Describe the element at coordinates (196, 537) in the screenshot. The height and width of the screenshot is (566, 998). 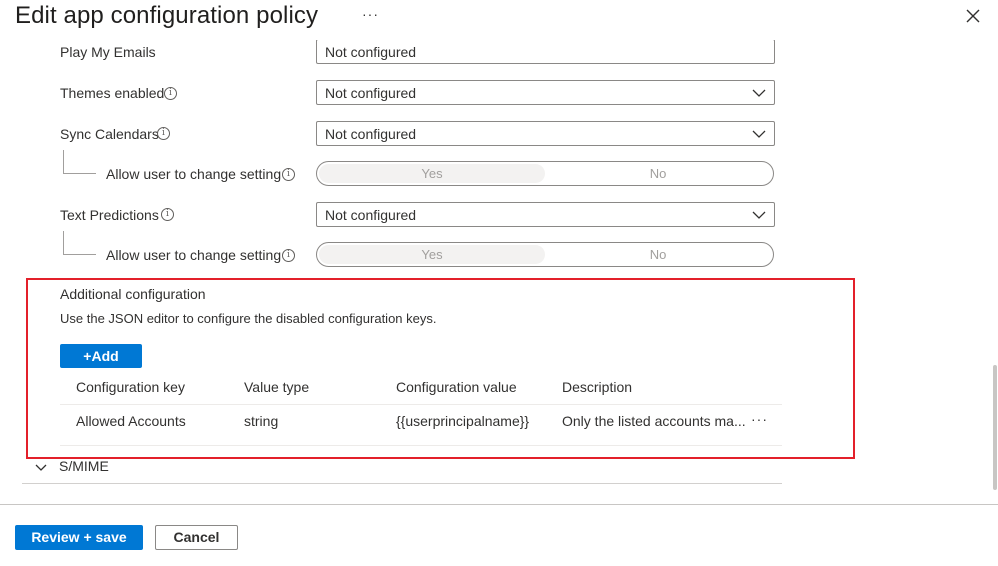
I see `cancel-button: Cancel` at that location.